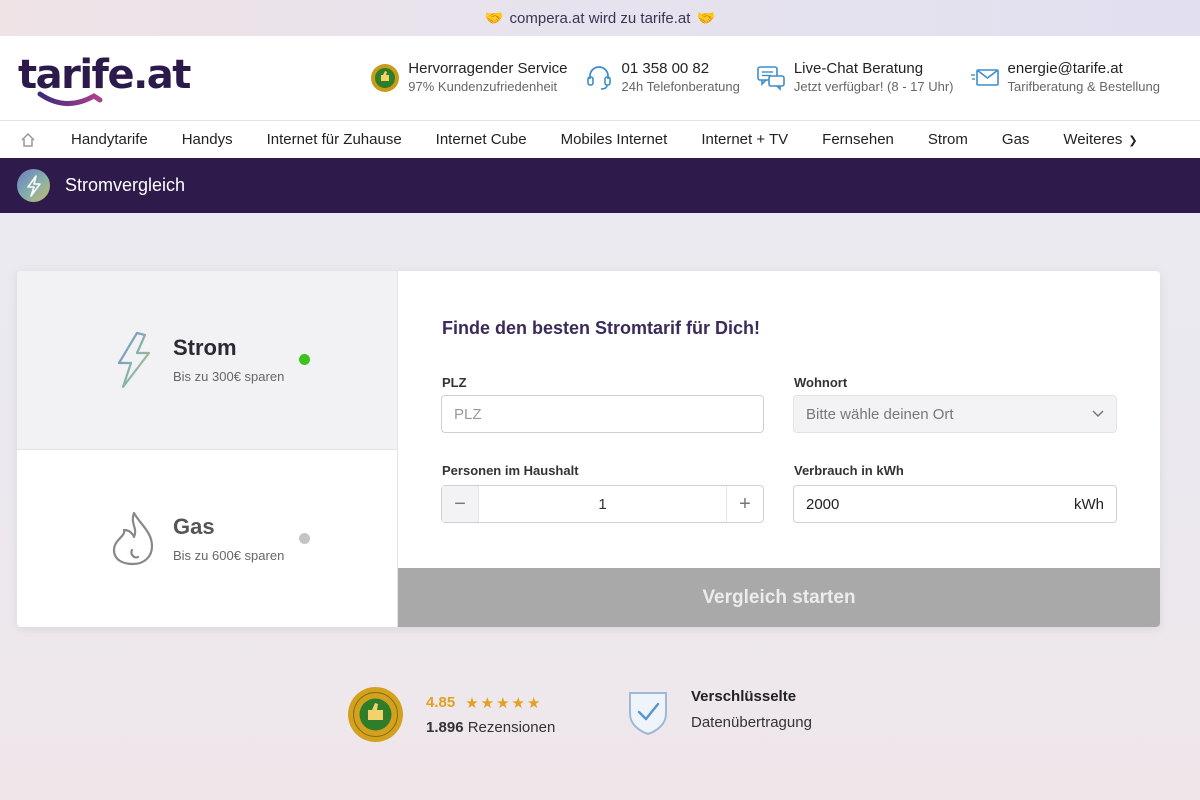 The image size is (1200, 800). I want to click on personen-stepper: − 1 +, so click(602, 504).